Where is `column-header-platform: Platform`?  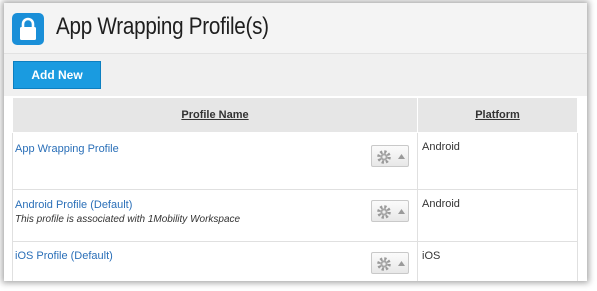 column-header-platform: Platform is located at coordinates (497, 115).